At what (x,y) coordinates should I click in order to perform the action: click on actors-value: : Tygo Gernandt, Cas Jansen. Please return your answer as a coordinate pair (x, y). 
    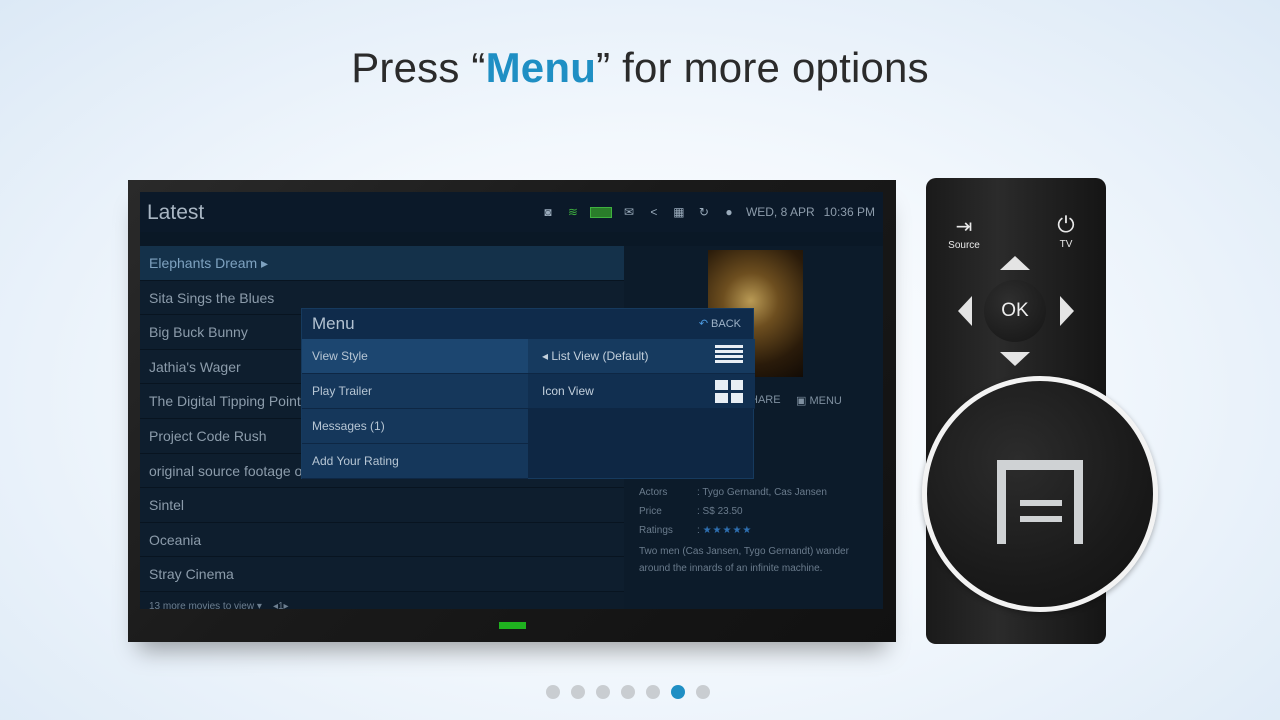
    Looking at the image, I should click on (762, 492).